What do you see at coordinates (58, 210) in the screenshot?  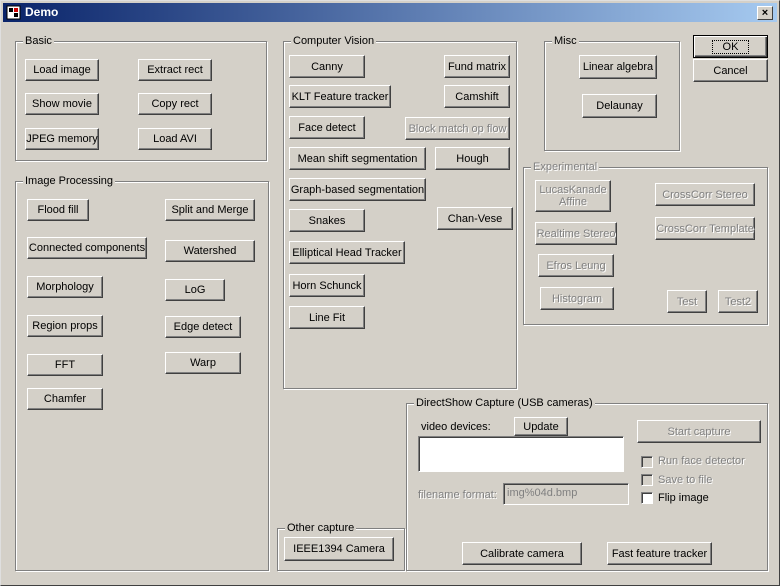 I see `flood-fill-button: Flood fill` at bounding box center [58, 210].